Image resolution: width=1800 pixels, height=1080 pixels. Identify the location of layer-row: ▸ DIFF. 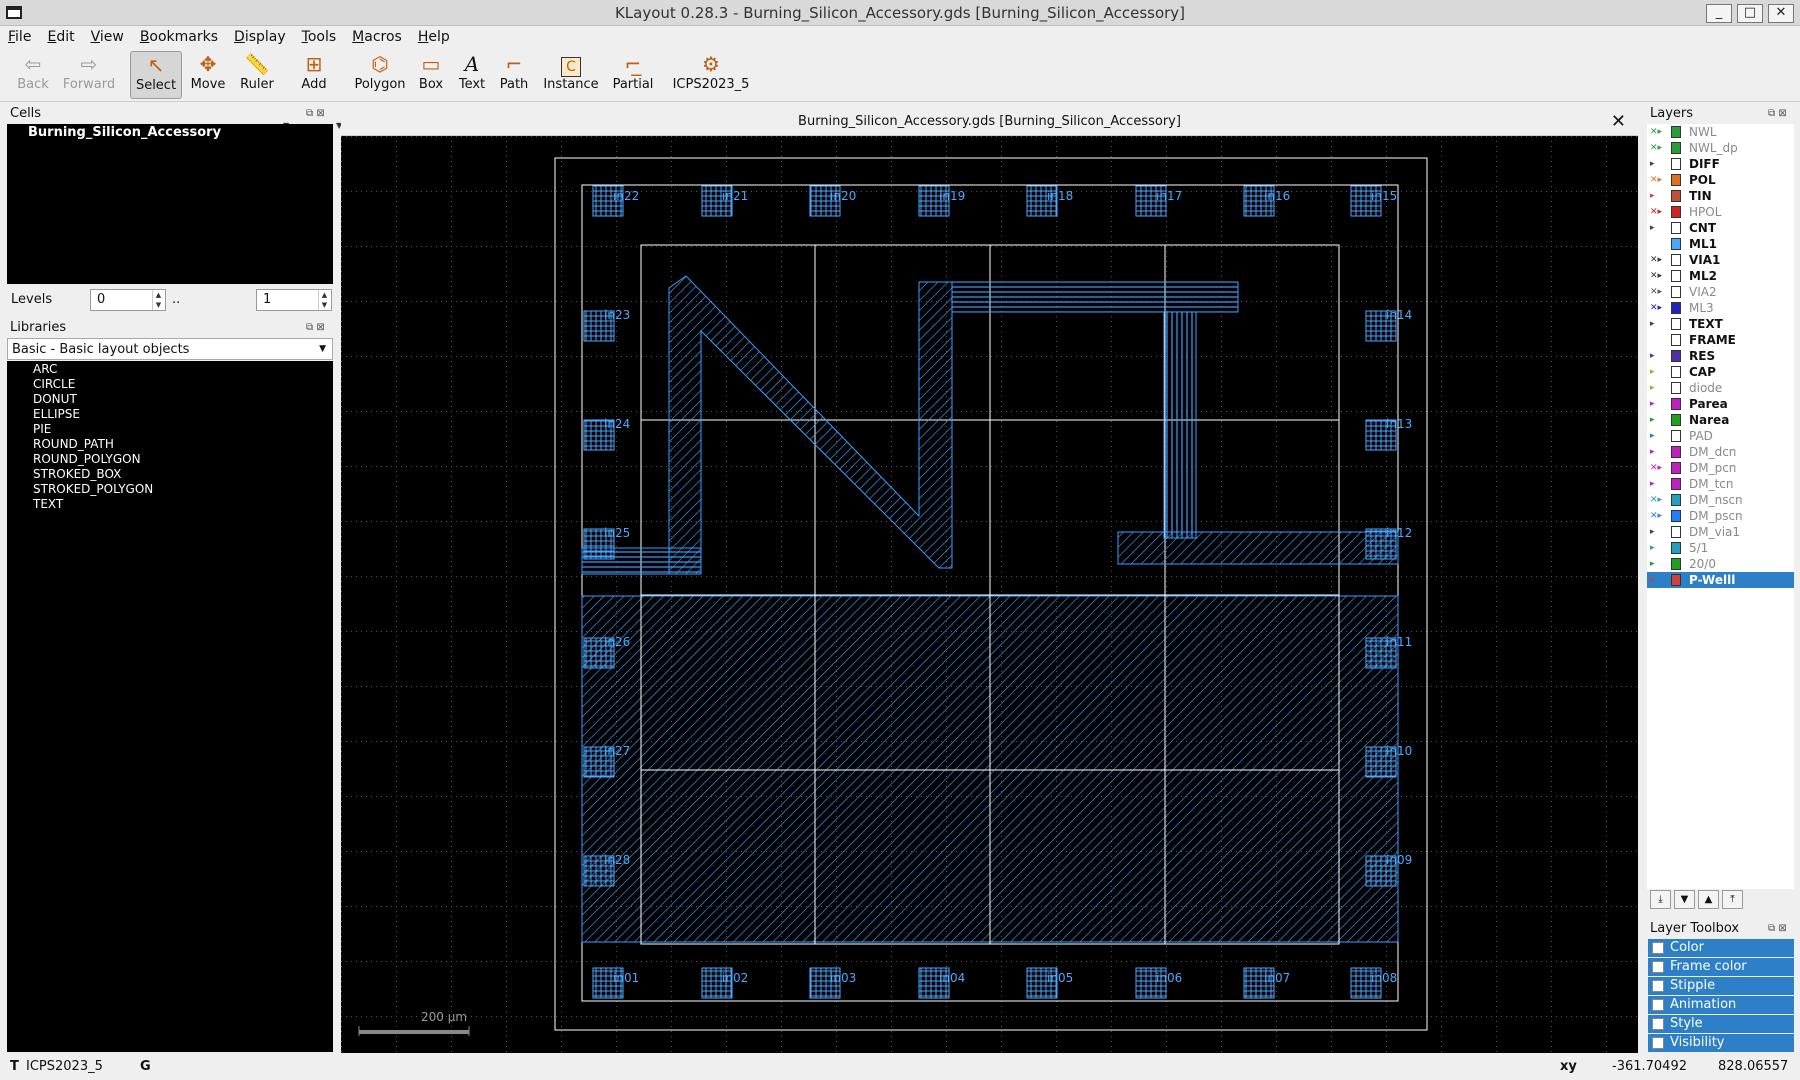
(1720, 164).